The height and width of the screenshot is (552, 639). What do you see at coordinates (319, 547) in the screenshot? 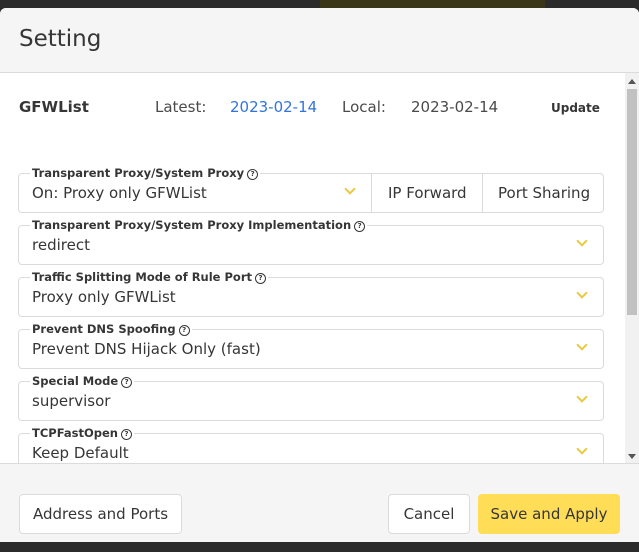
I see `backdrop-bottom` at bounding box center [319, 547].